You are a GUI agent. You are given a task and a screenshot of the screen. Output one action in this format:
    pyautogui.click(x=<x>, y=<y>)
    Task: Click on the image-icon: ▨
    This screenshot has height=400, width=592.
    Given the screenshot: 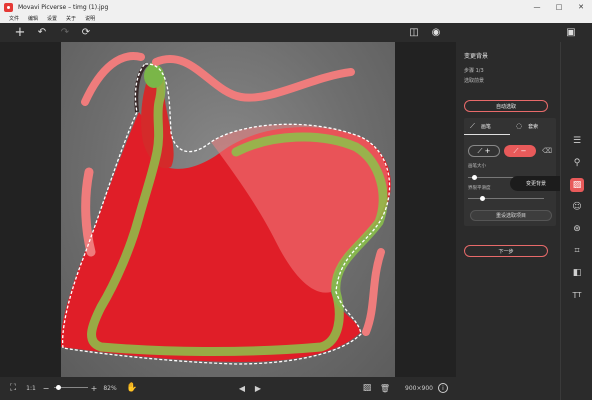 What is the action you would take?
    pyautogui.click(x=367, y=388)
    